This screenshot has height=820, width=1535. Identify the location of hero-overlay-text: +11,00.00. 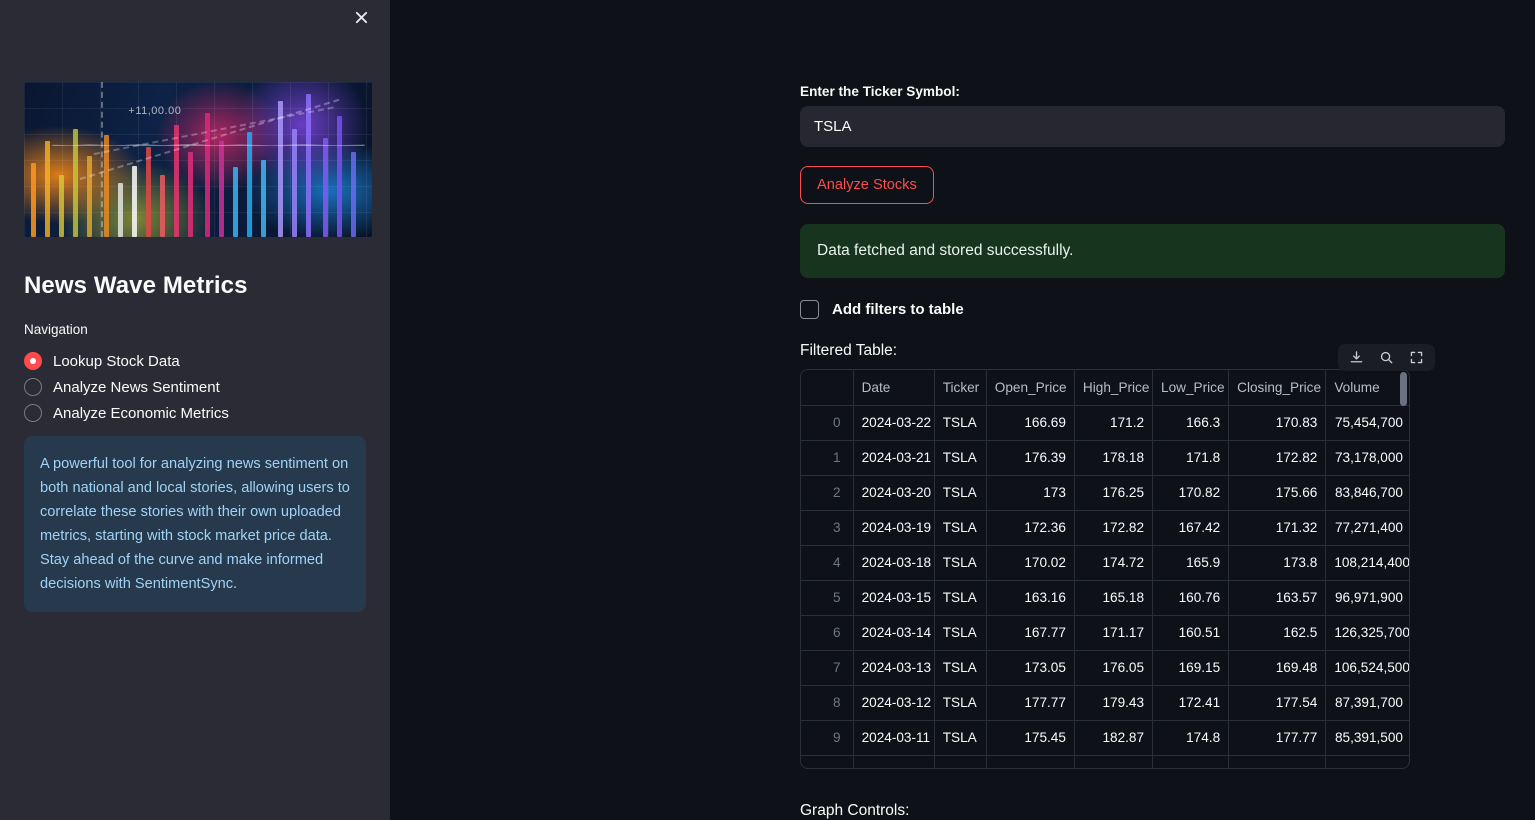
(155, 111).